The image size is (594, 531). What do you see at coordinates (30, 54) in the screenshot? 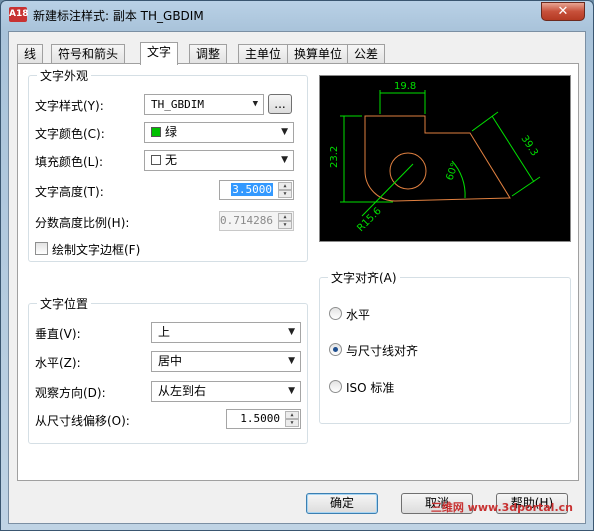
I see `tab-lines: 线` at bounding box center [30, 54].